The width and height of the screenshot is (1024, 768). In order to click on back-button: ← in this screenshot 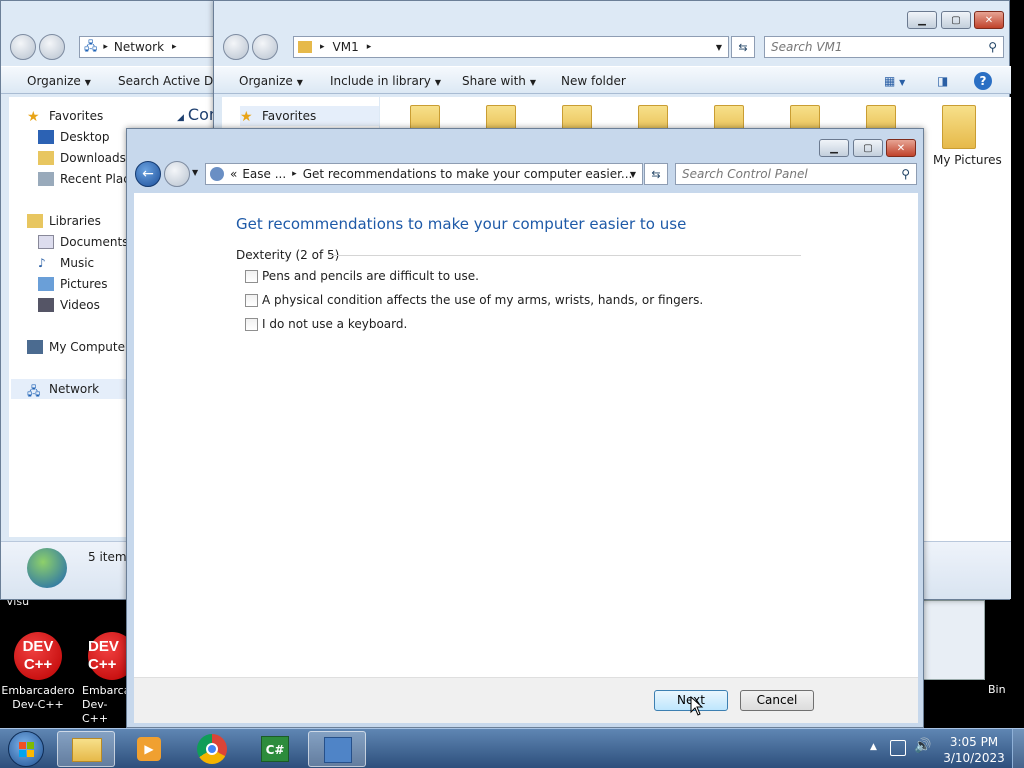, I will do `click(148, 174)`.